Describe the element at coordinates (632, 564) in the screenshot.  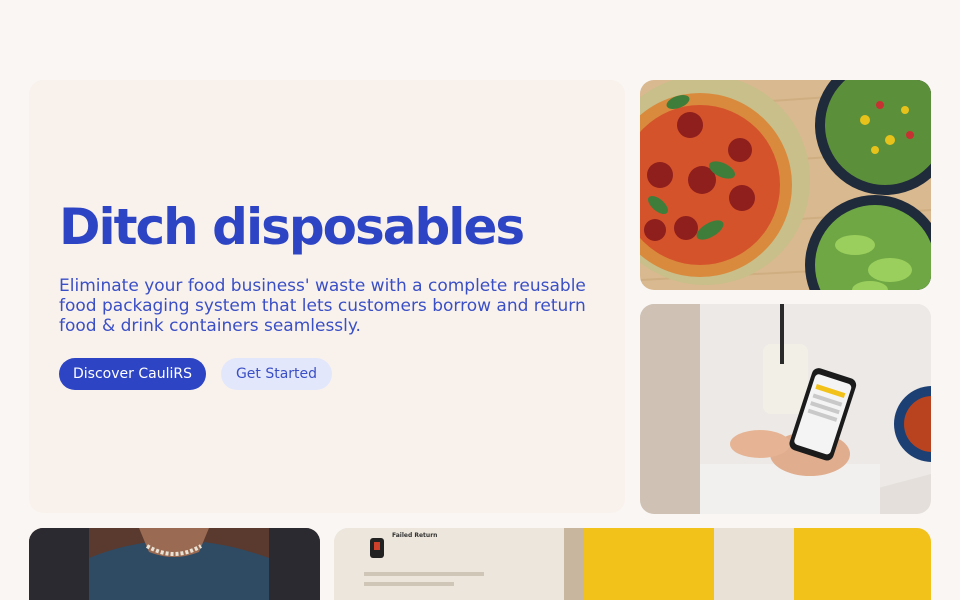
I see `packaging-photo: Failed Return` at that location.